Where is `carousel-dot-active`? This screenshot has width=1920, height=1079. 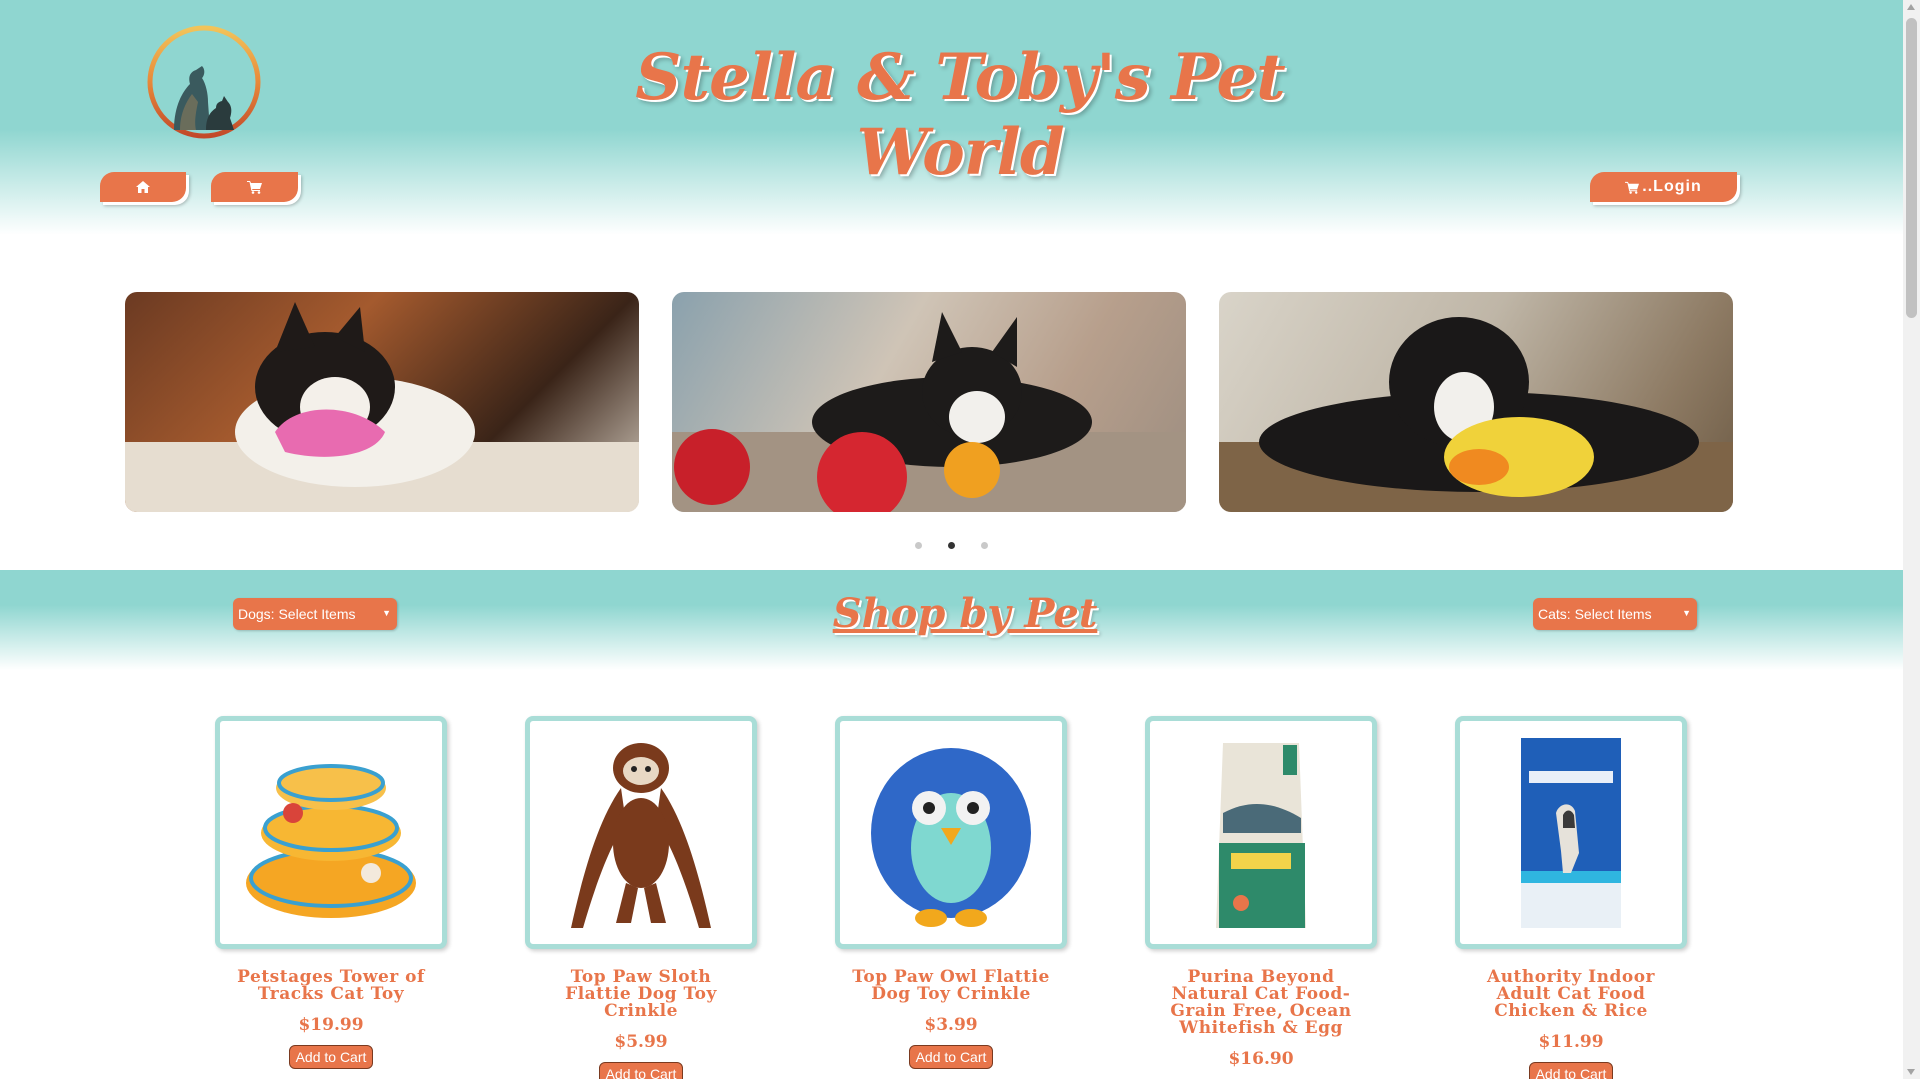
carousel-dot-active is located at coordinates (951, 545).